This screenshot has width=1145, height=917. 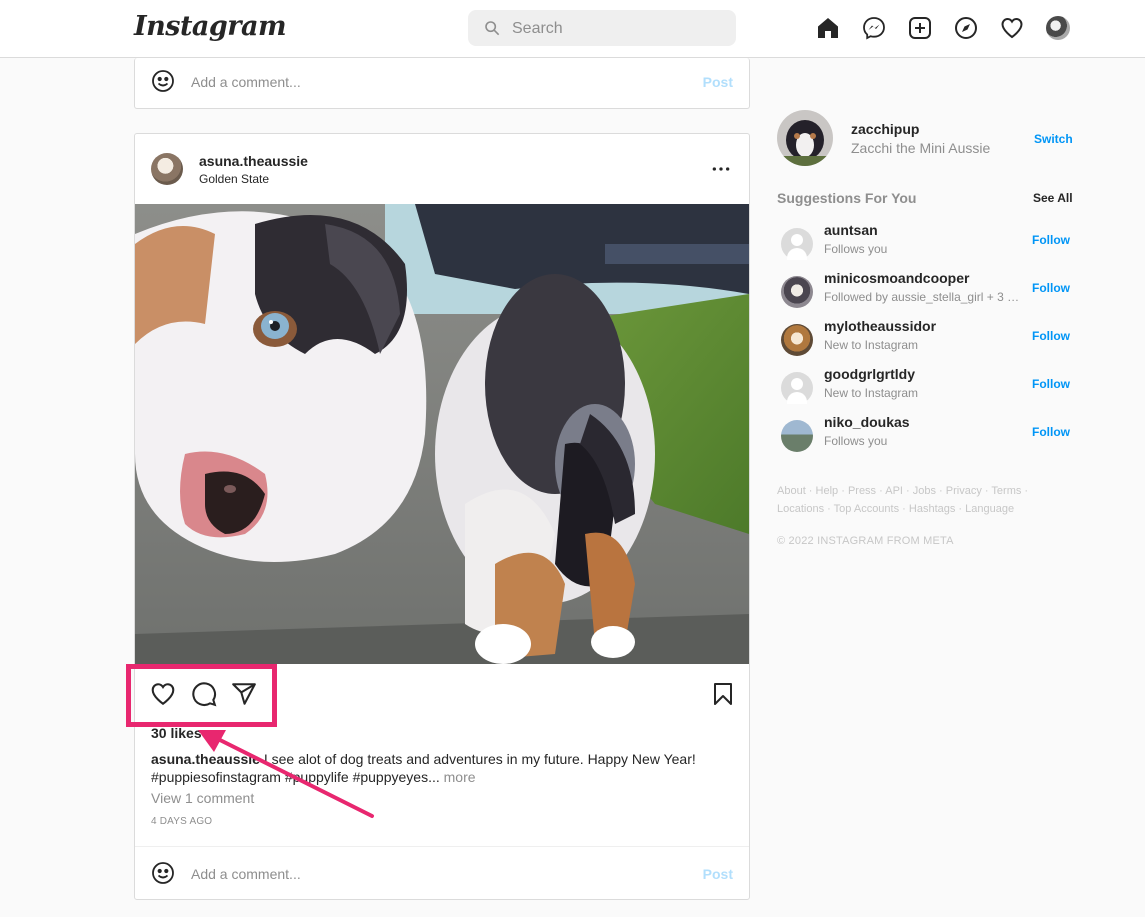 I want to click on post-timestamp: 4 DAYS AGO, so click(x=181, y=821).